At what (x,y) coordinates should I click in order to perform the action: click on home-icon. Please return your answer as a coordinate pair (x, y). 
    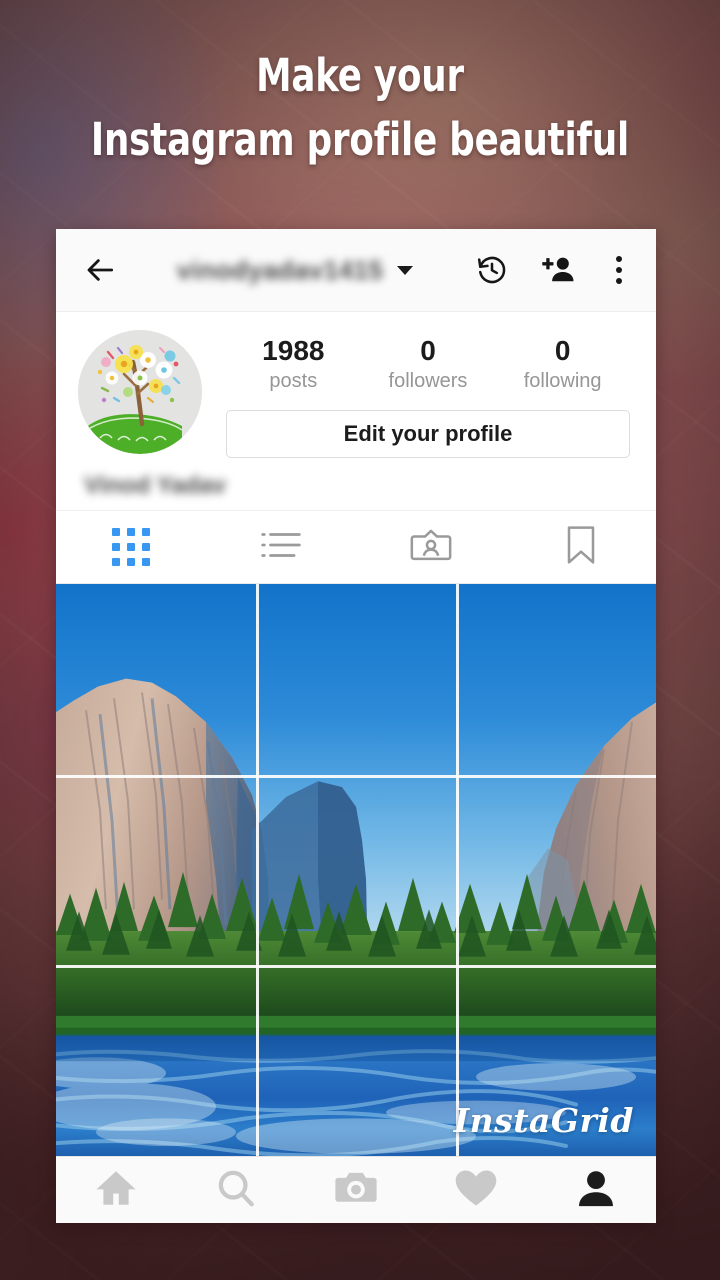
    Looking at the image, I should click on (116, 1190).